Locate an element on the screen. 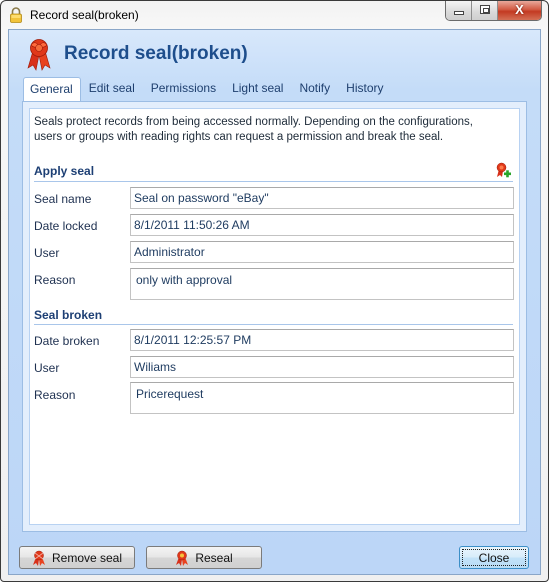 The height and width of the screenshot is (582, 549). seal-name-label: Seal name is located at coordinates (63, 199).